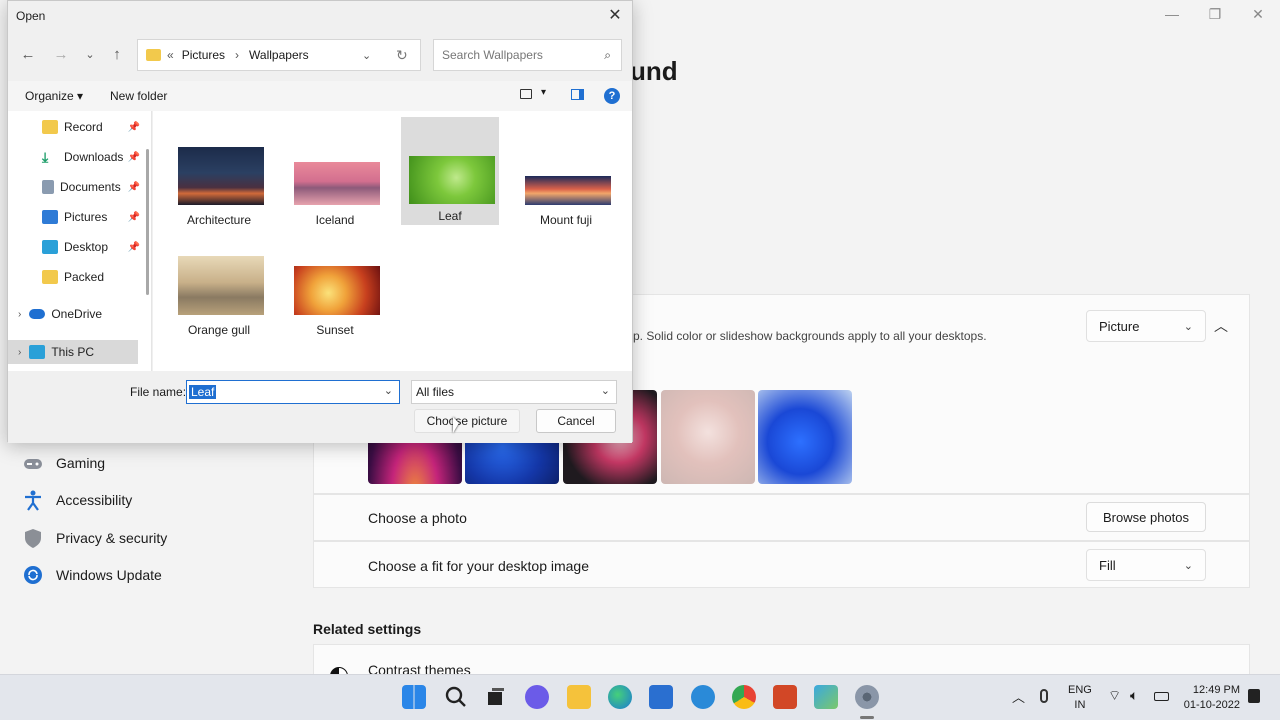 The image size is (1280, 720). Describe the element at coordinates (1146, 326) in the screenshot. I see `background-type-dropdown: Picture ⌄` at that location.